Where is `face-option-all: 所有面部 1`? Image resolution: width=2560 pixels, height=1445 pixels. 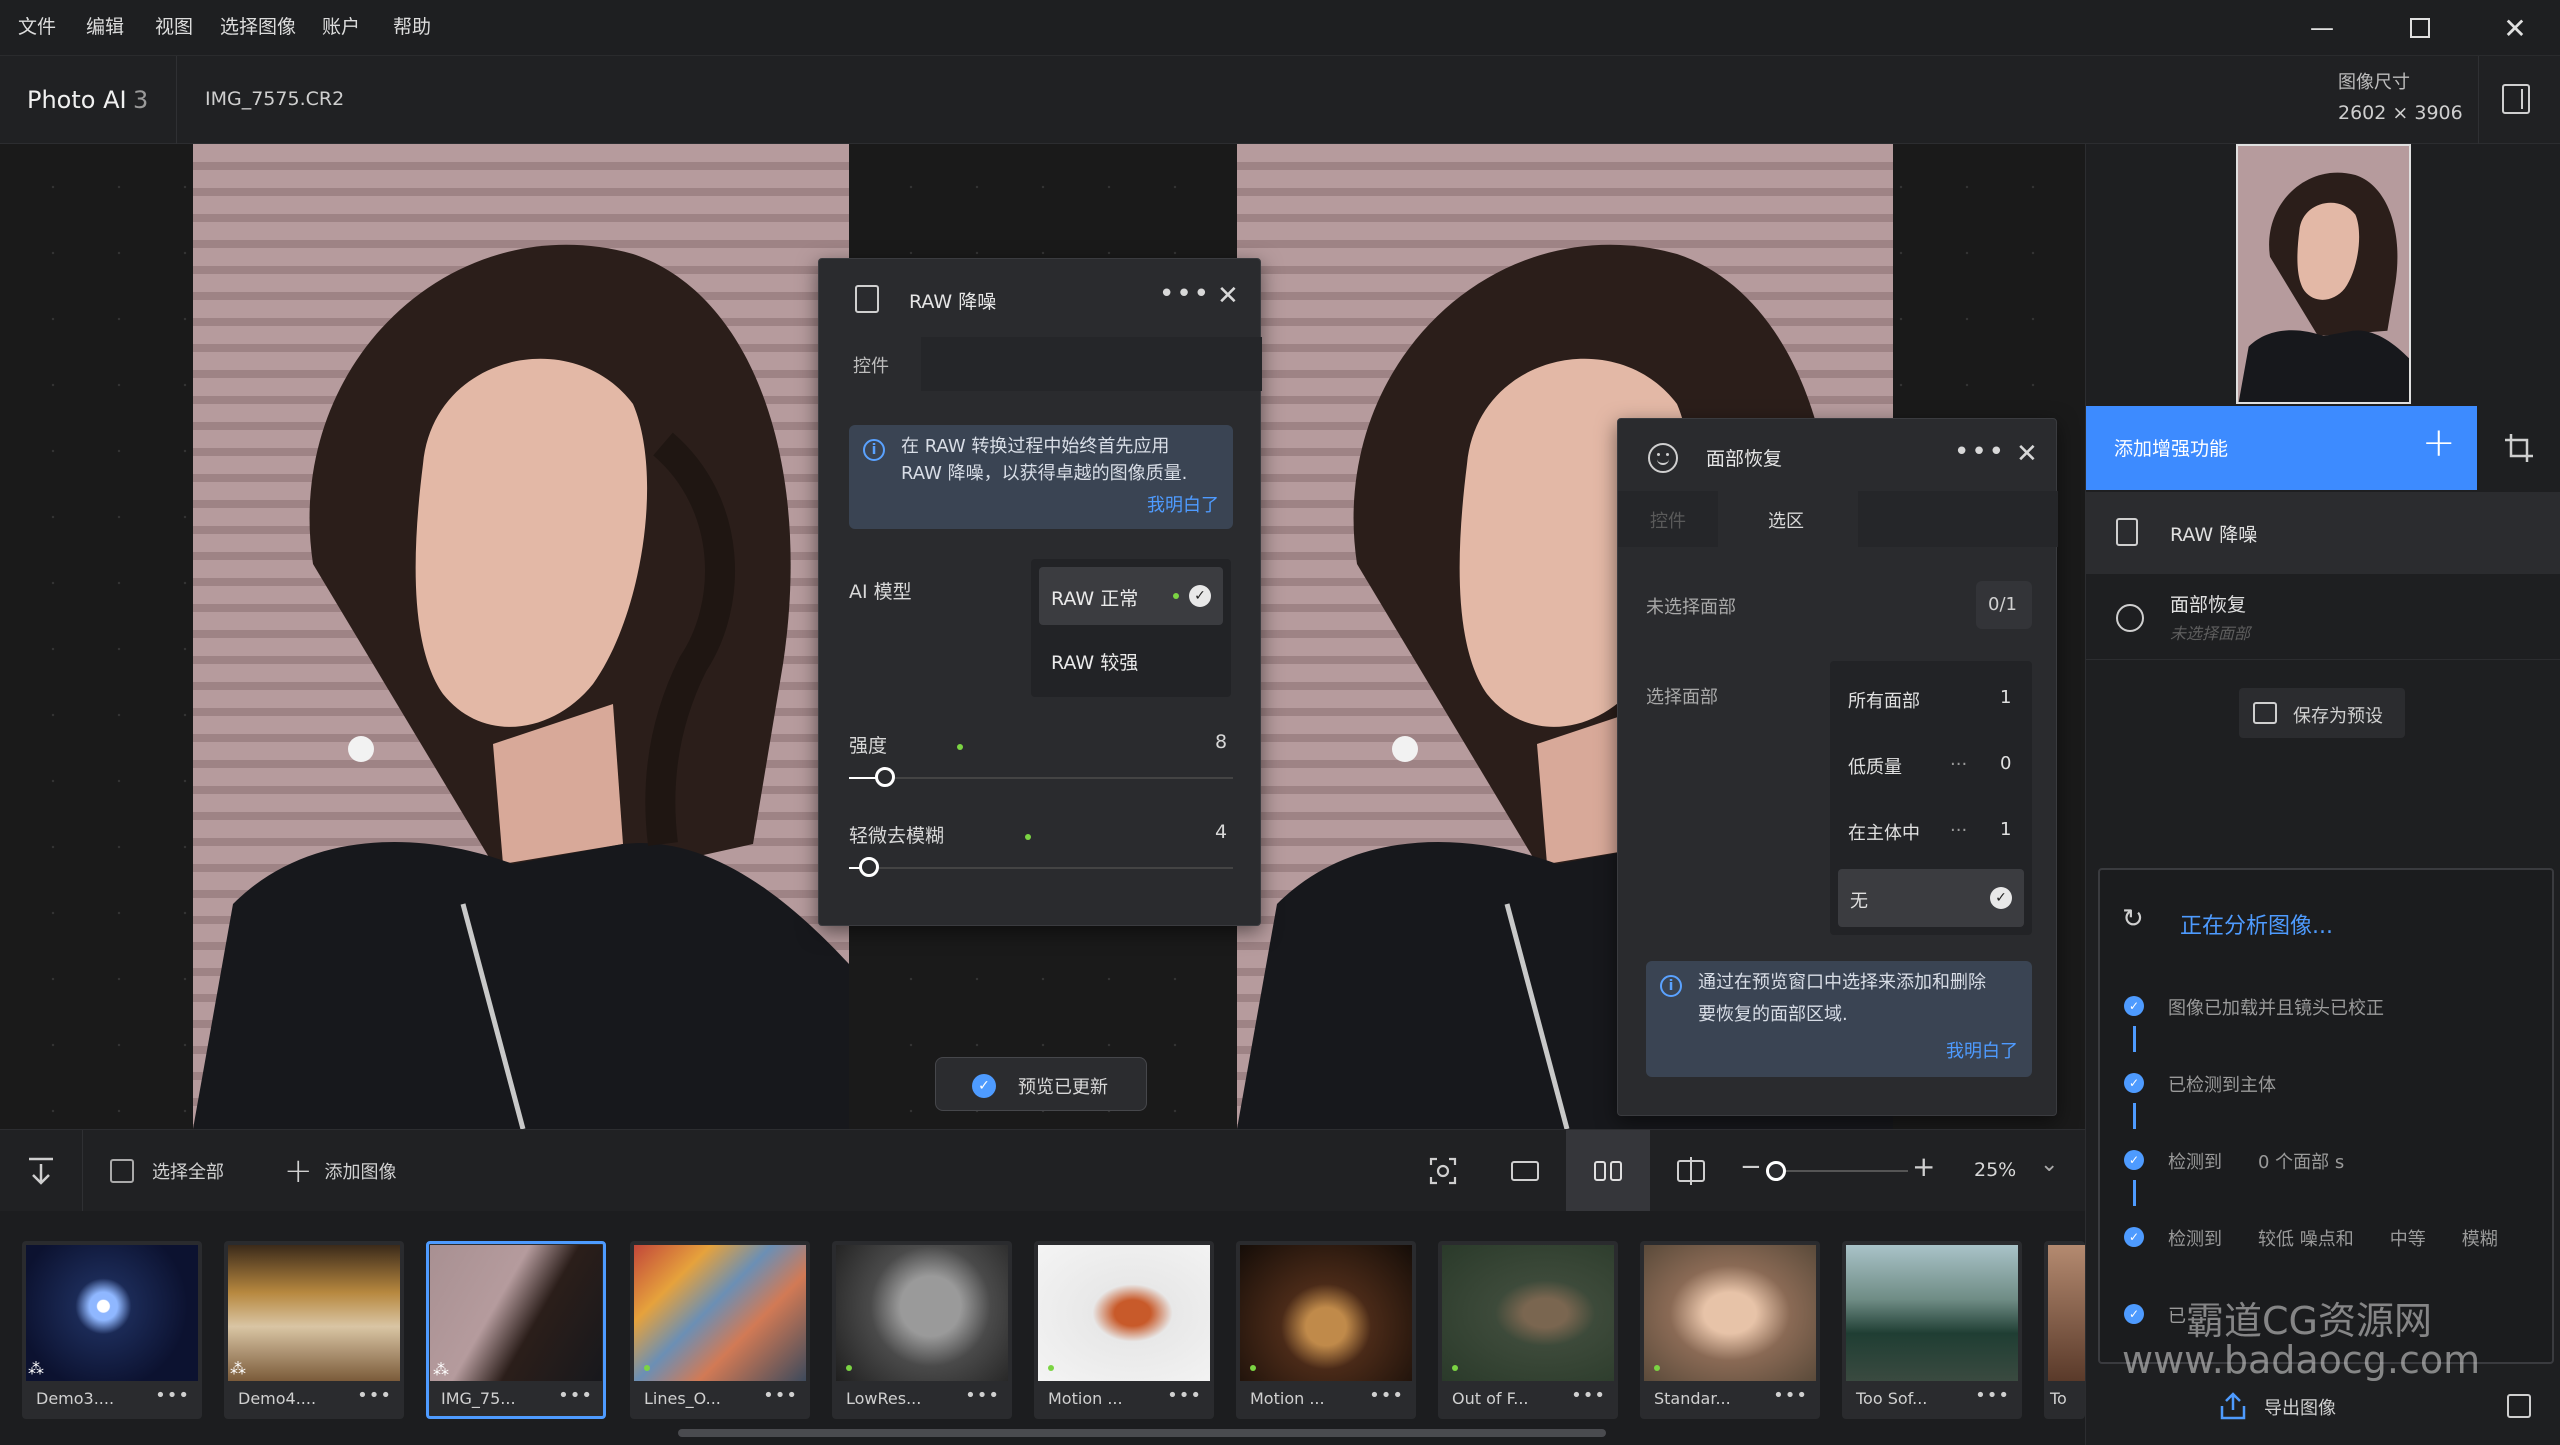
face-option-all: 所有面部 1 is located at coordinates (1931, 698).